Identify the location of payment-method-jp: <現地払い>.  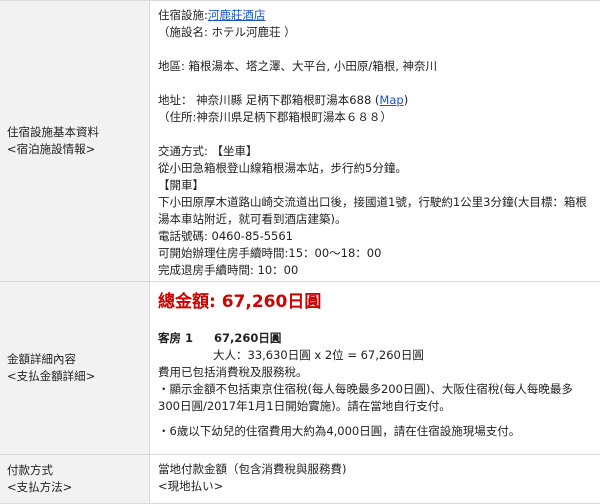
(191, 486).